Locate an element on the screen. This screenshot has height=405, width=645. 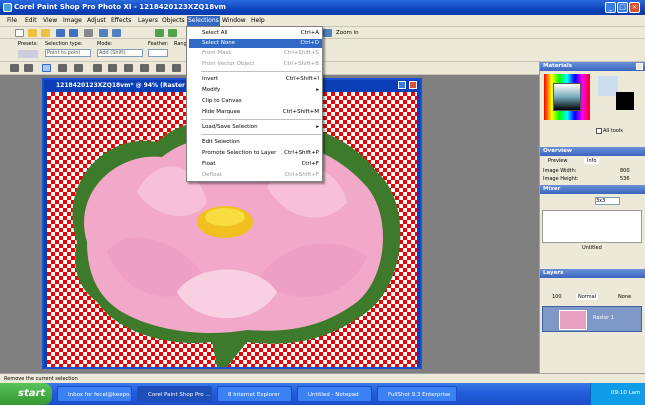
selection-type-label: Selection type: is located at coordinates (64, 44).